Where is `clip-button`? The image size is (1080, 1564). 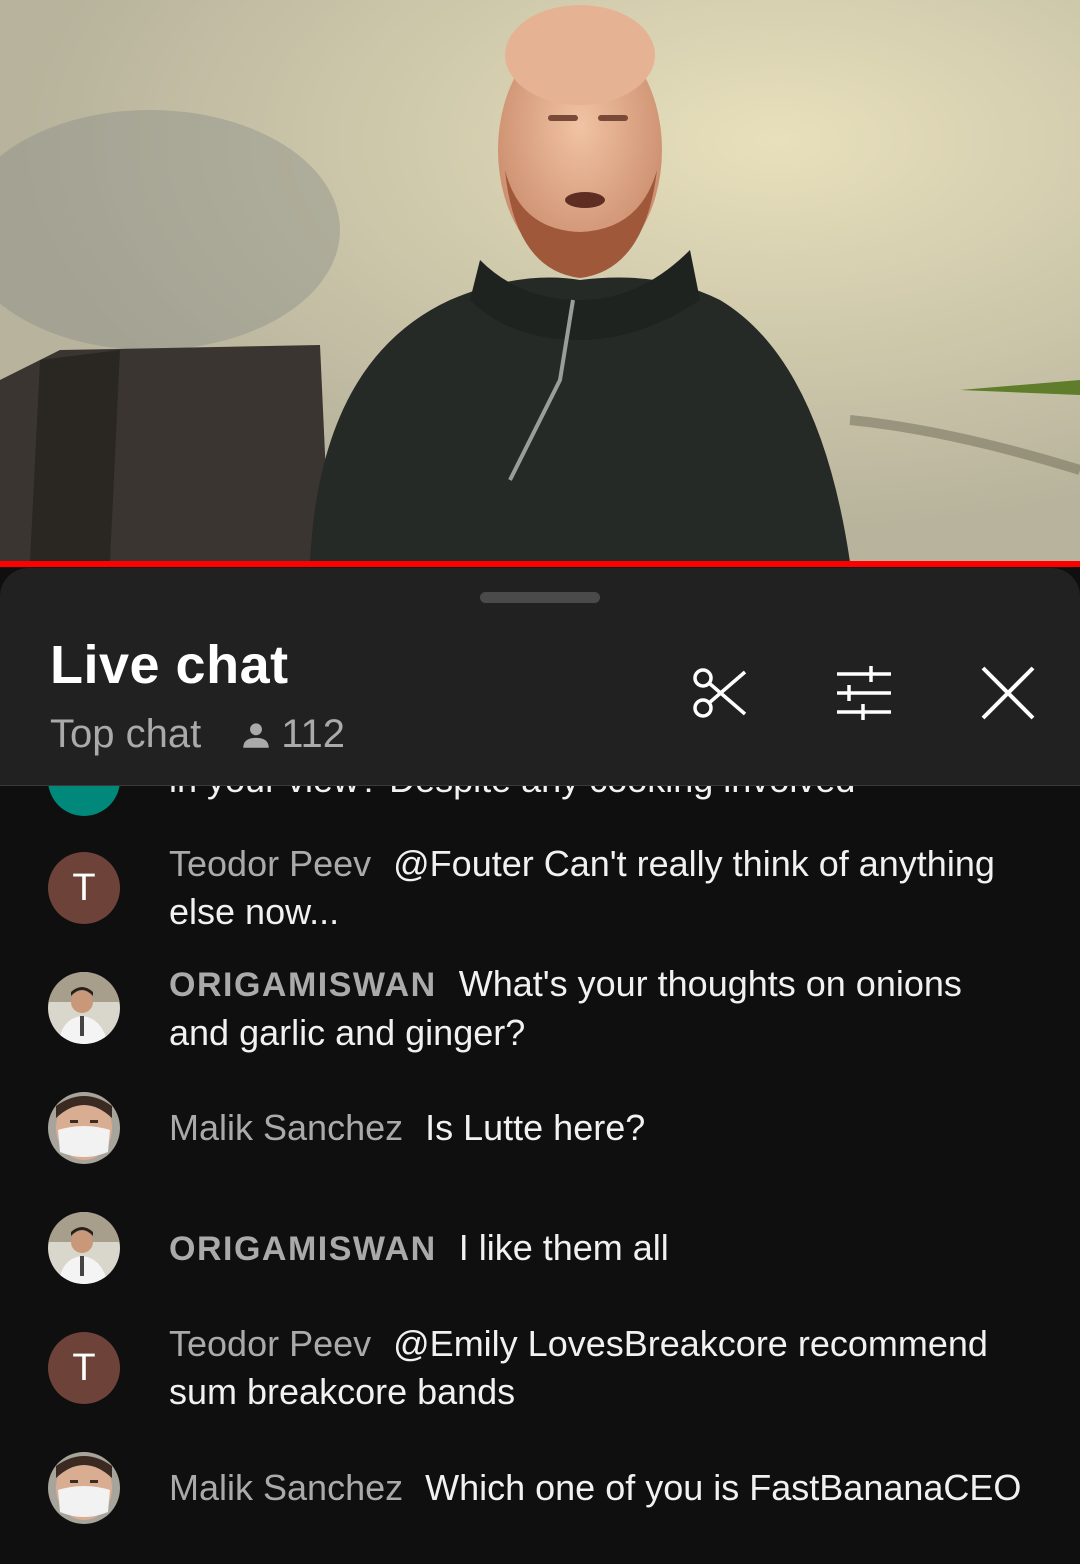
clip-button is located at coordinates (720, 693).